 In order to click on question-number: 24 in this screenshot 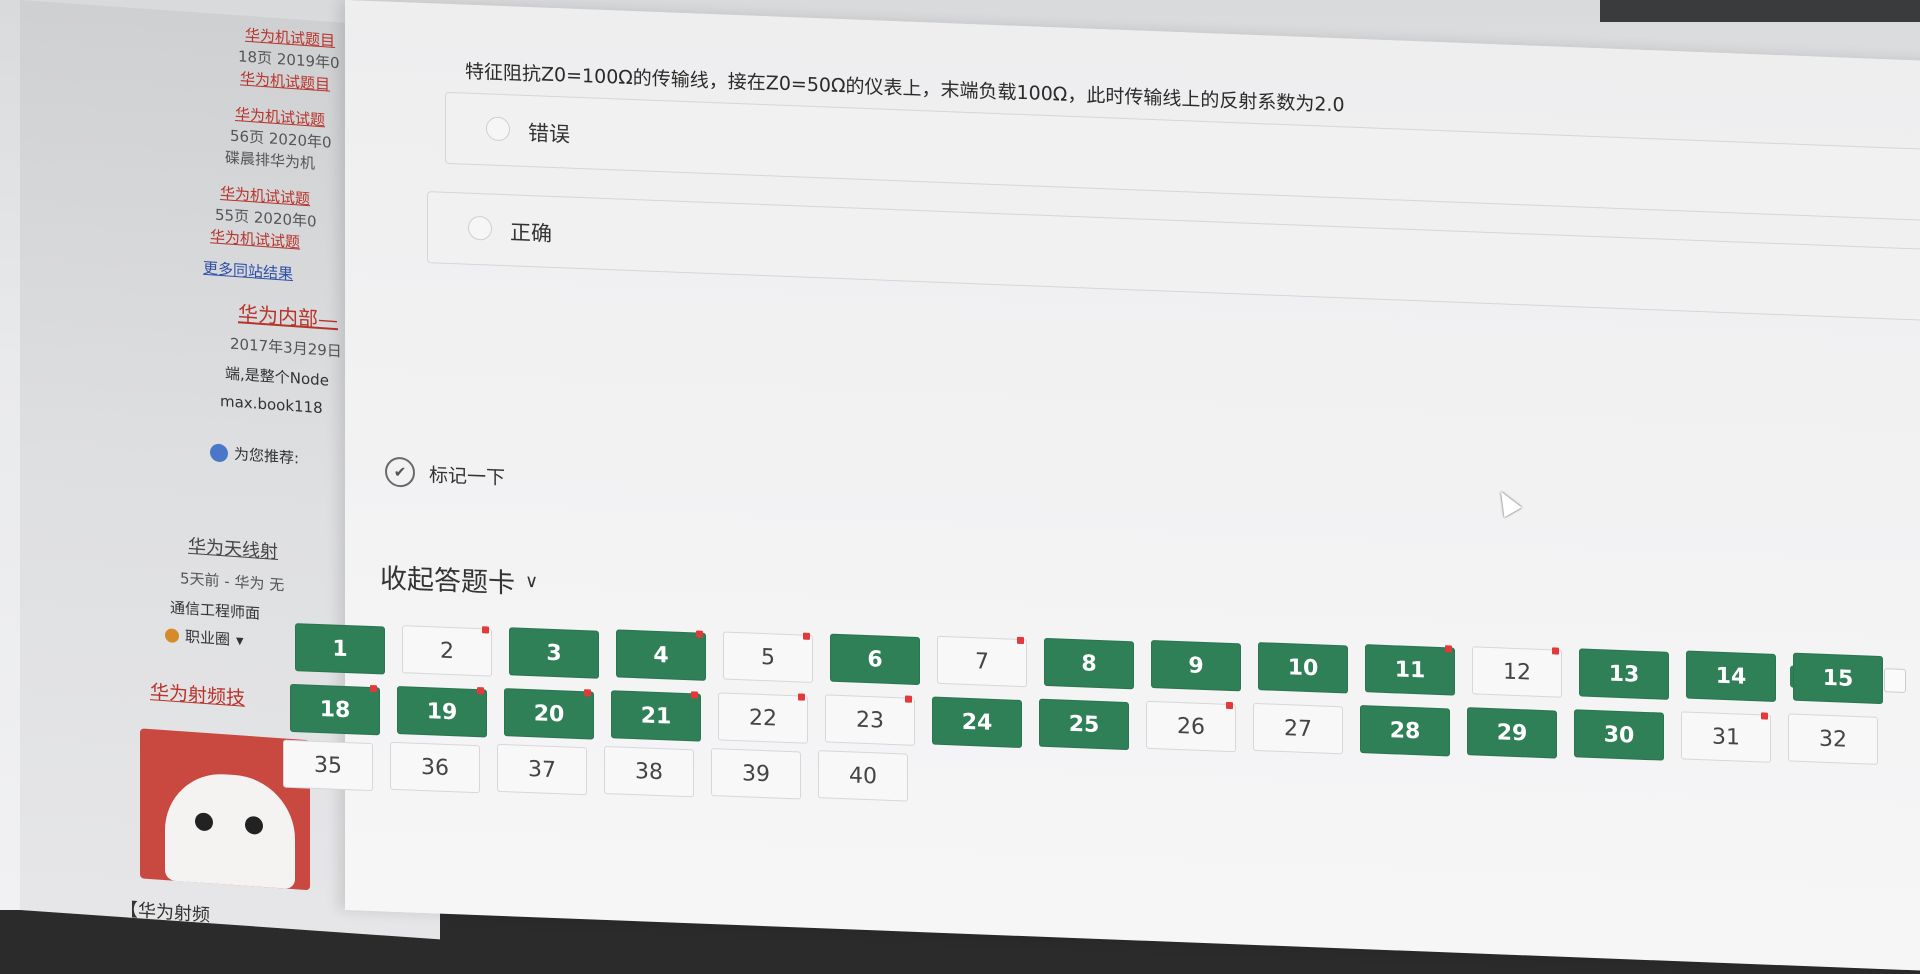, I will do `click(977, 722)`.